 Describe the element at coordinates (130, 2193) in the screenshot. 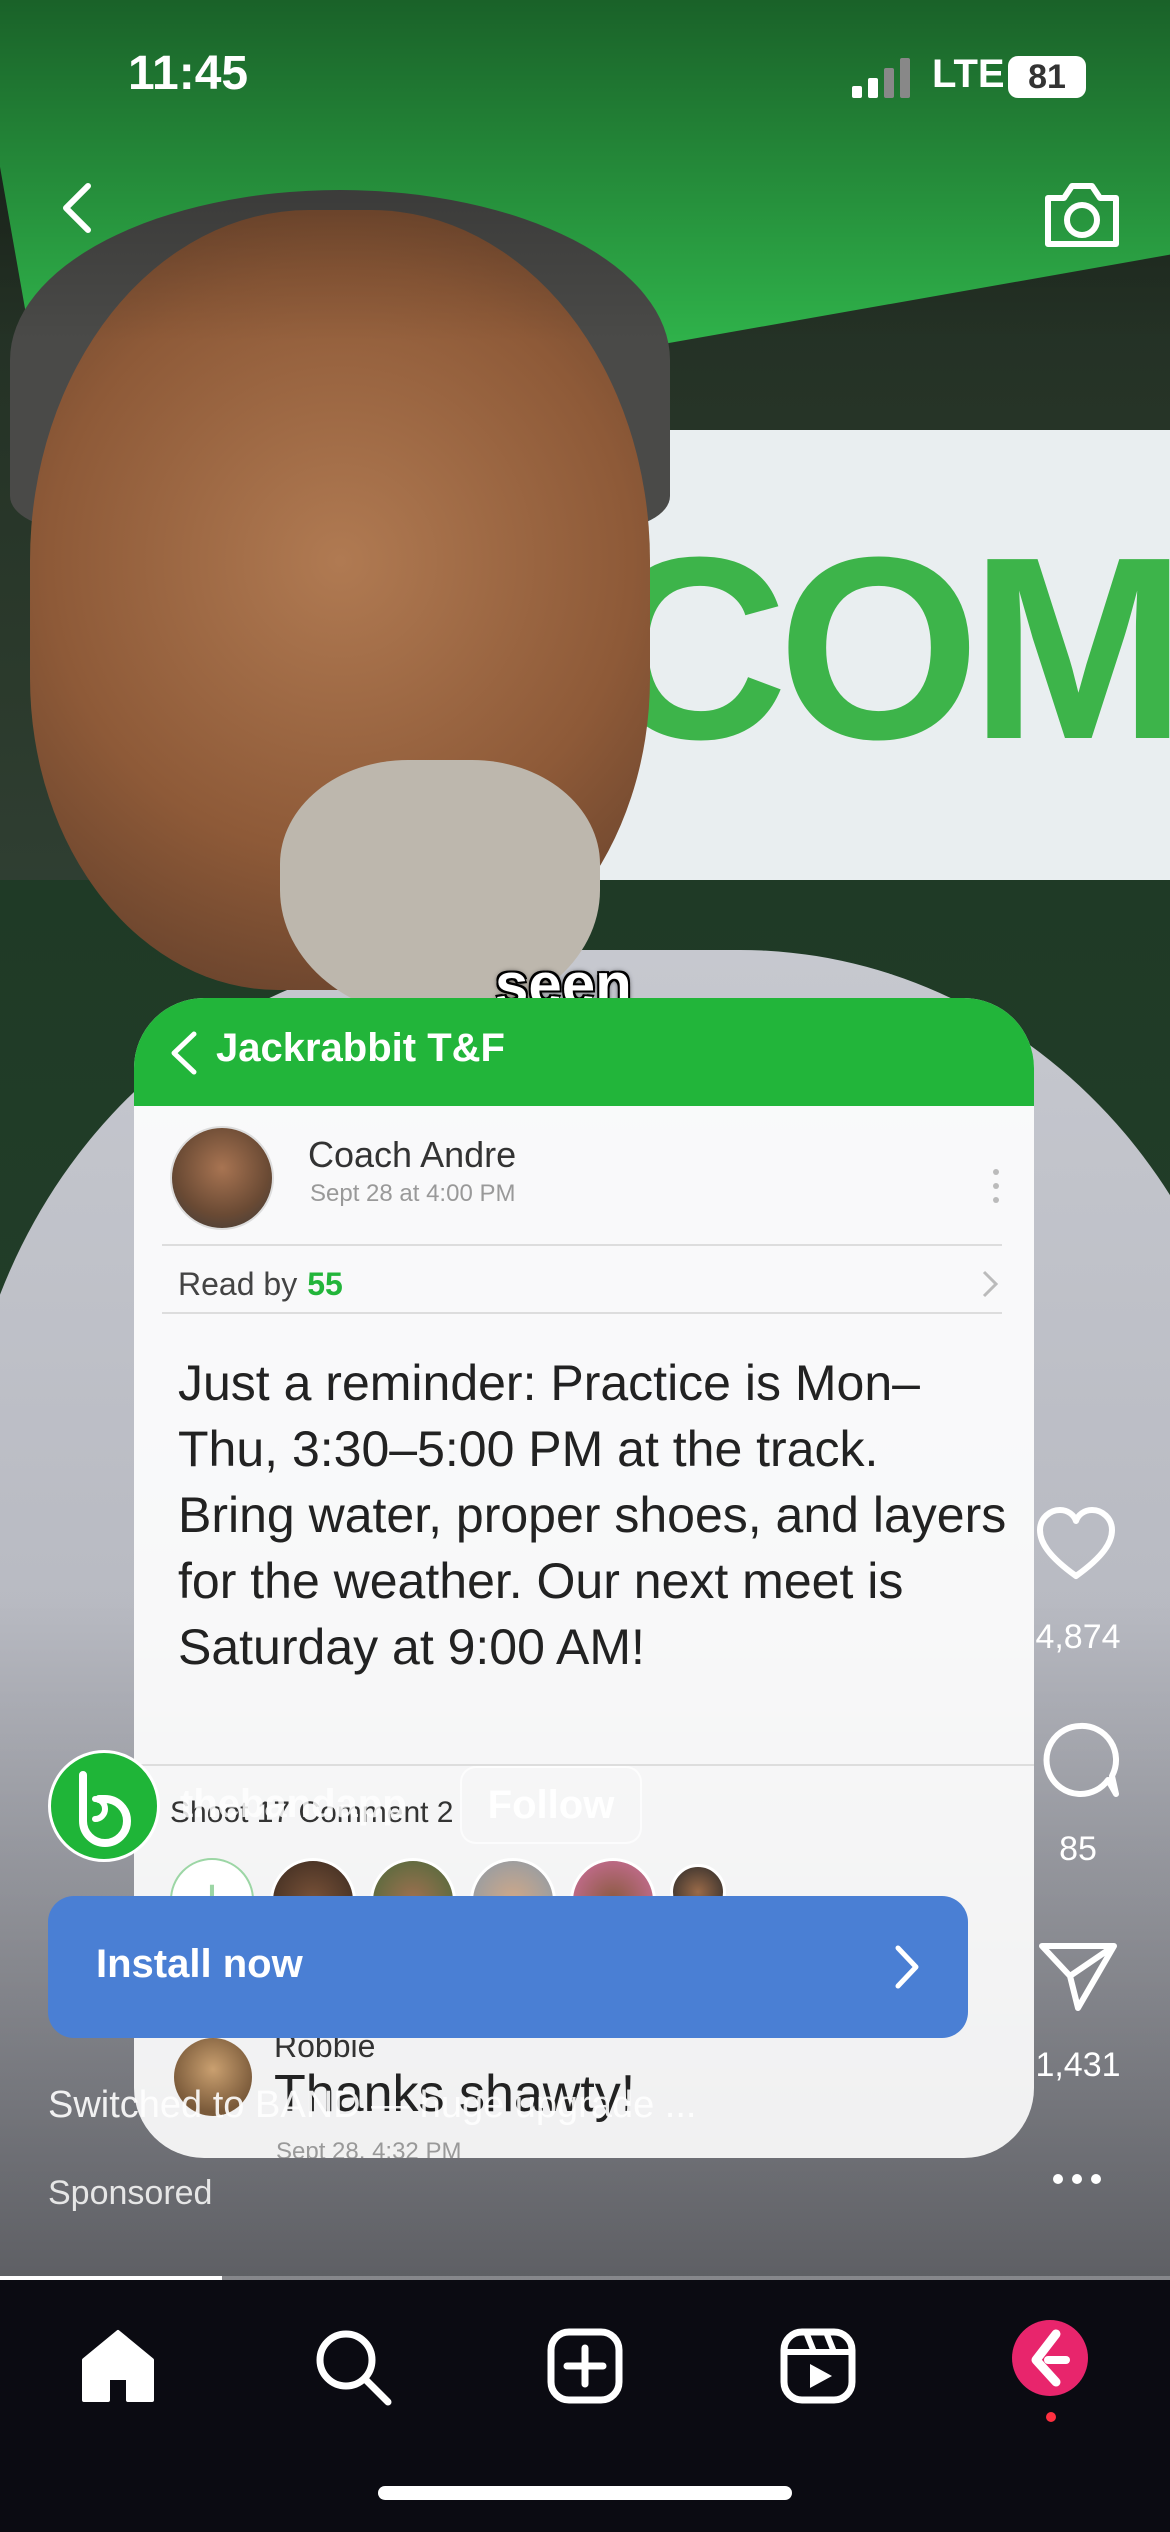

I see `sponsored-label: Sponsored` at that location.